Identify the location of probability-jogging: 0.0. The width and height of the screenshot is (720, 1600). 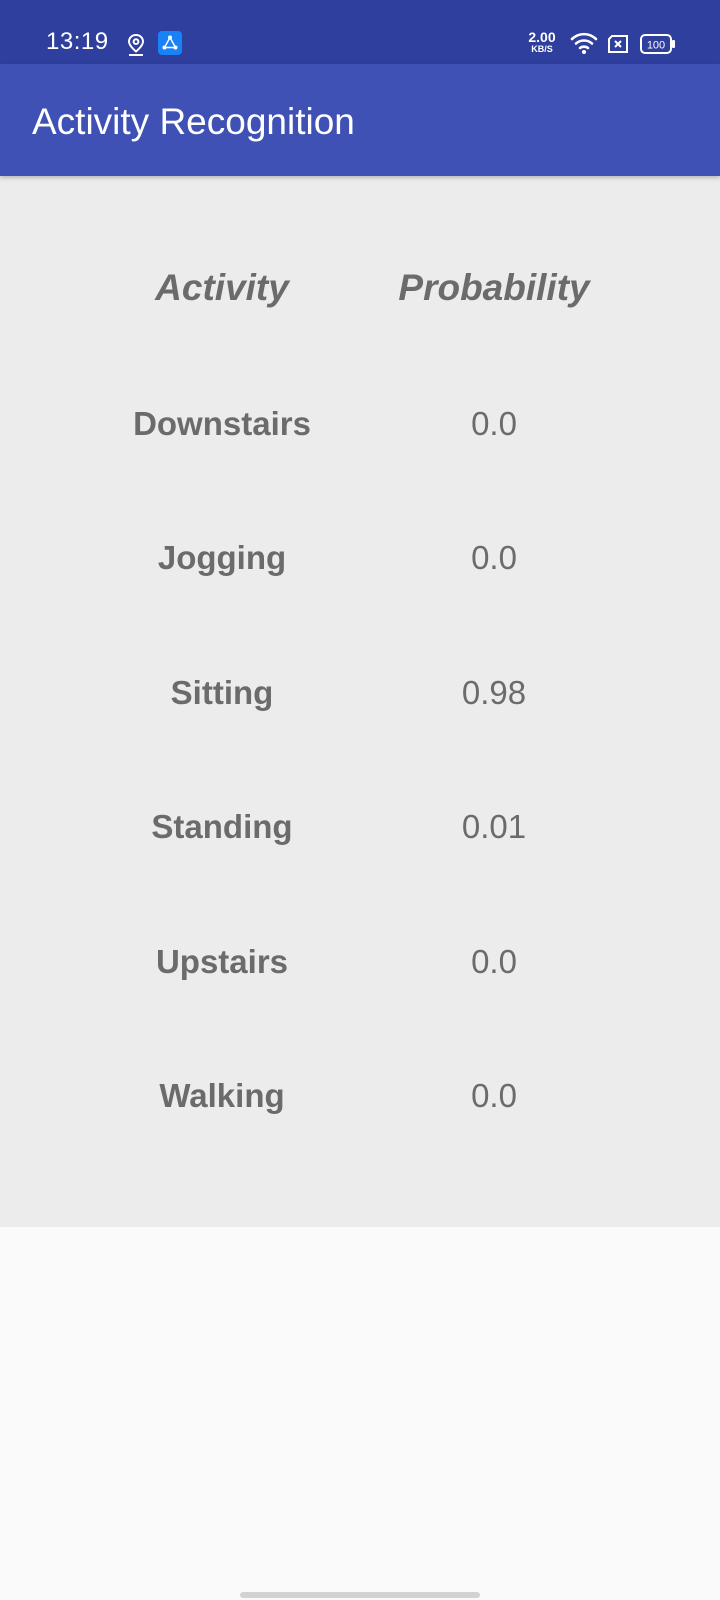
(494, 557).